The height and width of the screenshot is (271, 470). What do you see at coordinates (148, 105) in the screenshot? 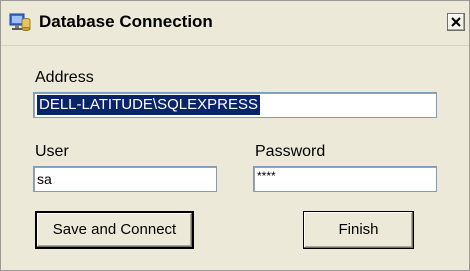
I see `address-value: DELL-LATITUDE\SQLEXPRESS` at bounding box center [148, 105].